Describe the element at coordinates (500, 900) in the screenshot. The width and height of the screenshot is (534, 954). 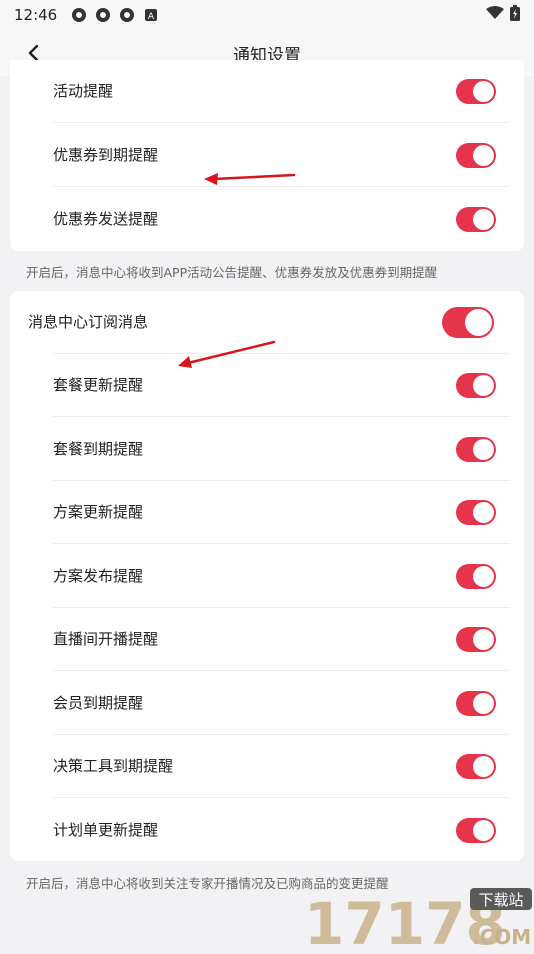
I see `svg-text: 下载站` at that location.